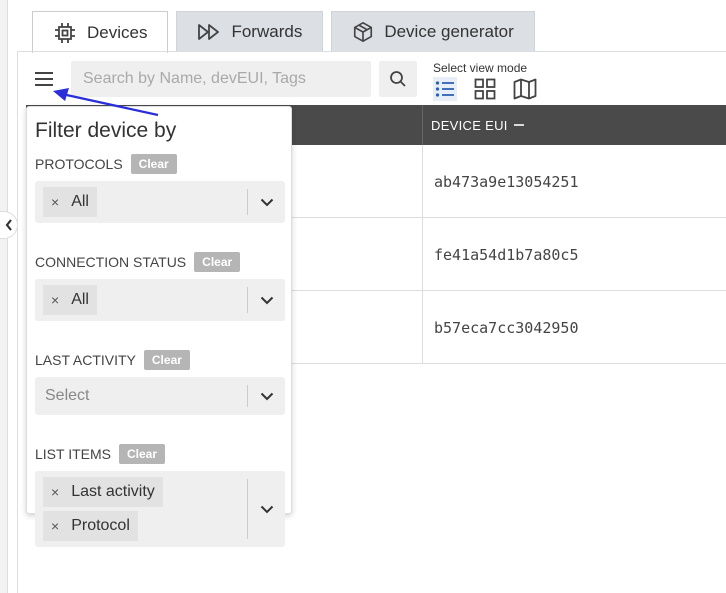  I want to click on map-icon, so click(525, 89).